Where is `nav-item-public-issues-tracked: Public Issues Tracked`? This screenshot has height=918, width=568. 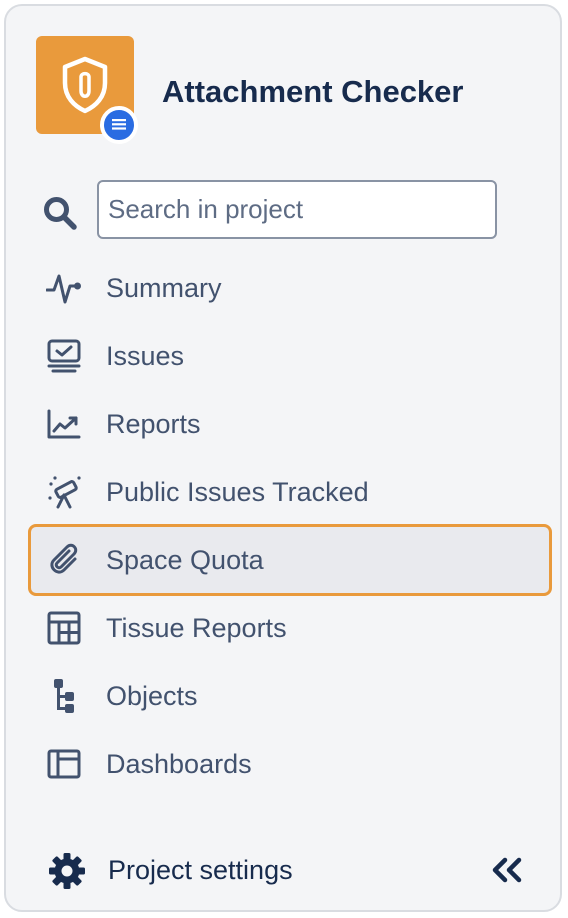 nav-item-public-issues-tracked: Public Issues Tracked is located at coordinates (290, 492).